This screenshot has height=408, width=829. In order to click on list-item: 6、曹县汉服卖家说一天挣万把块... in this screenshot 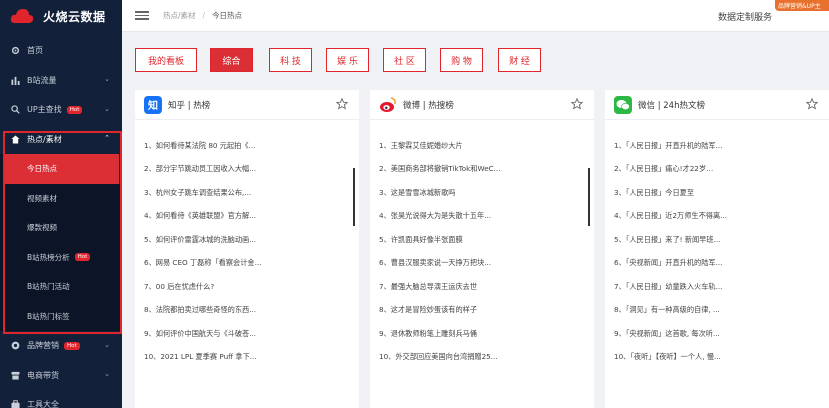, I will do `click(479, 264)`.